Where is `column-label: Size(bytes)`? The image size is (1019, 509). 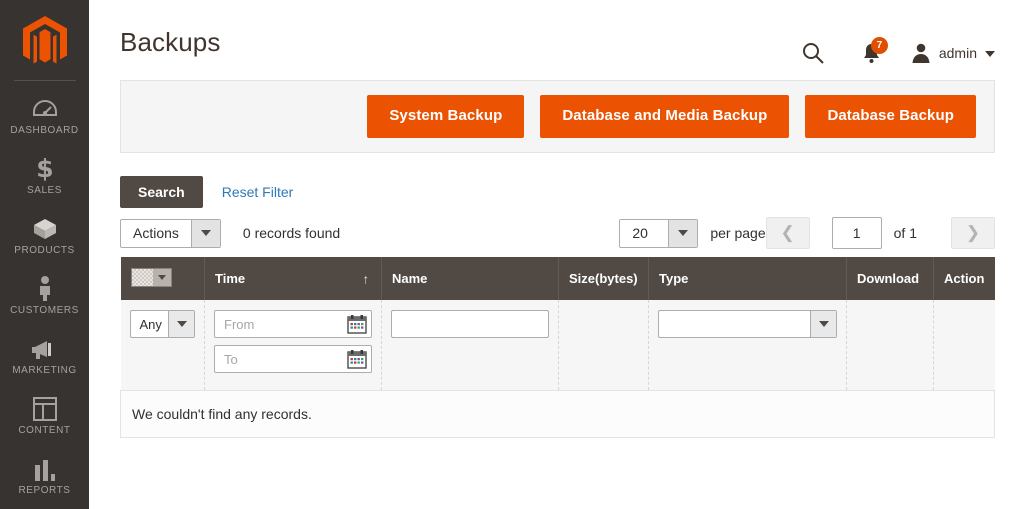 column-label: Size(bytes) is located at coordinates (603, 278).